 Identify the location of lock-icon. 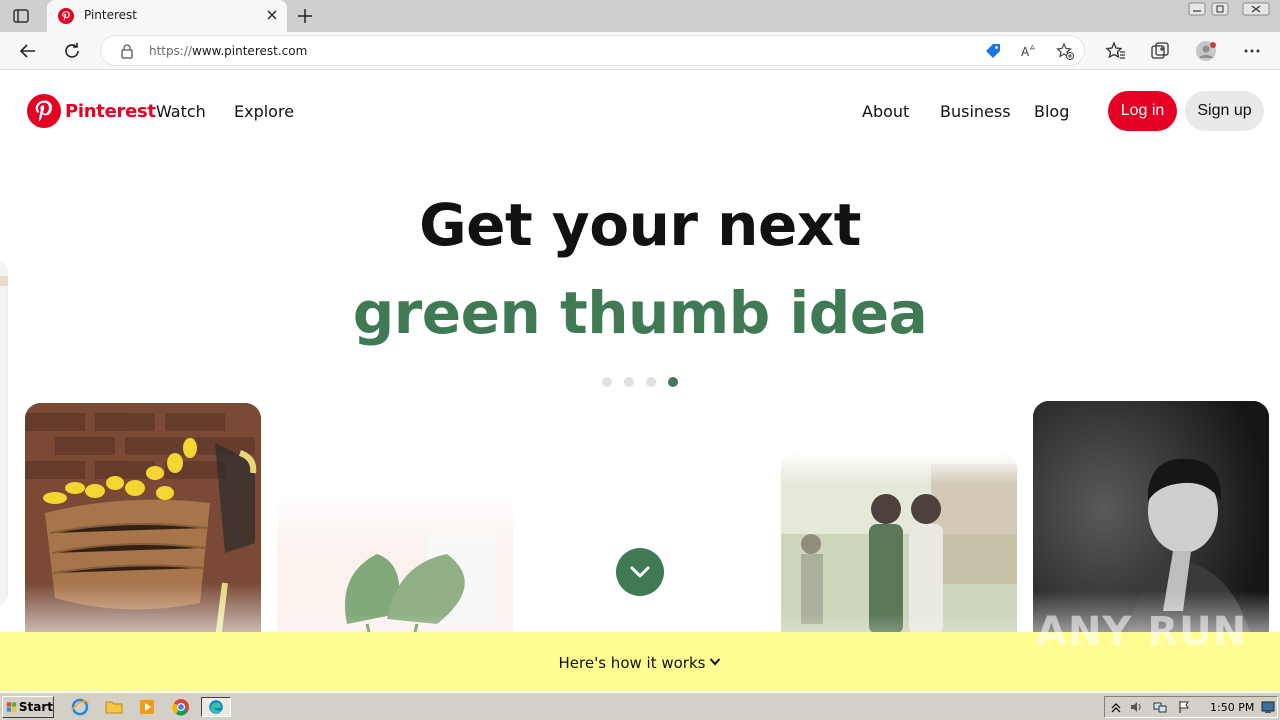
(127, 51).